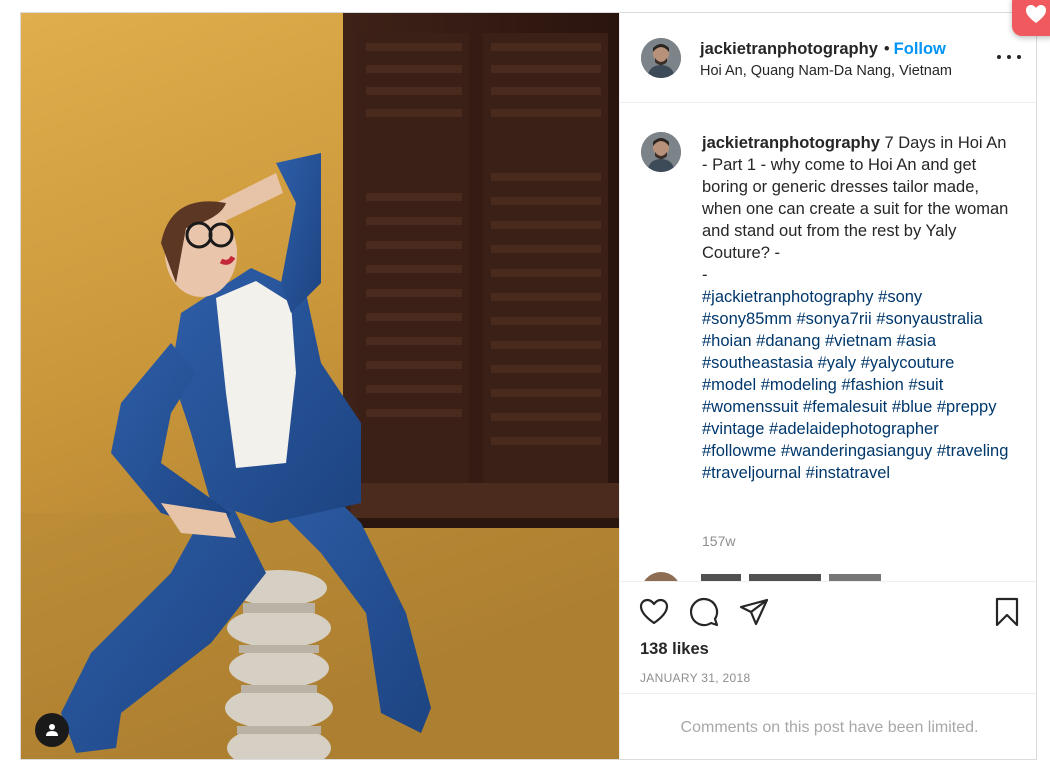 The image size is (1050, 771). Describe the element at coordinates (727, 341) in the screenshot. I see `hashtag-link: #hoian` at that location.